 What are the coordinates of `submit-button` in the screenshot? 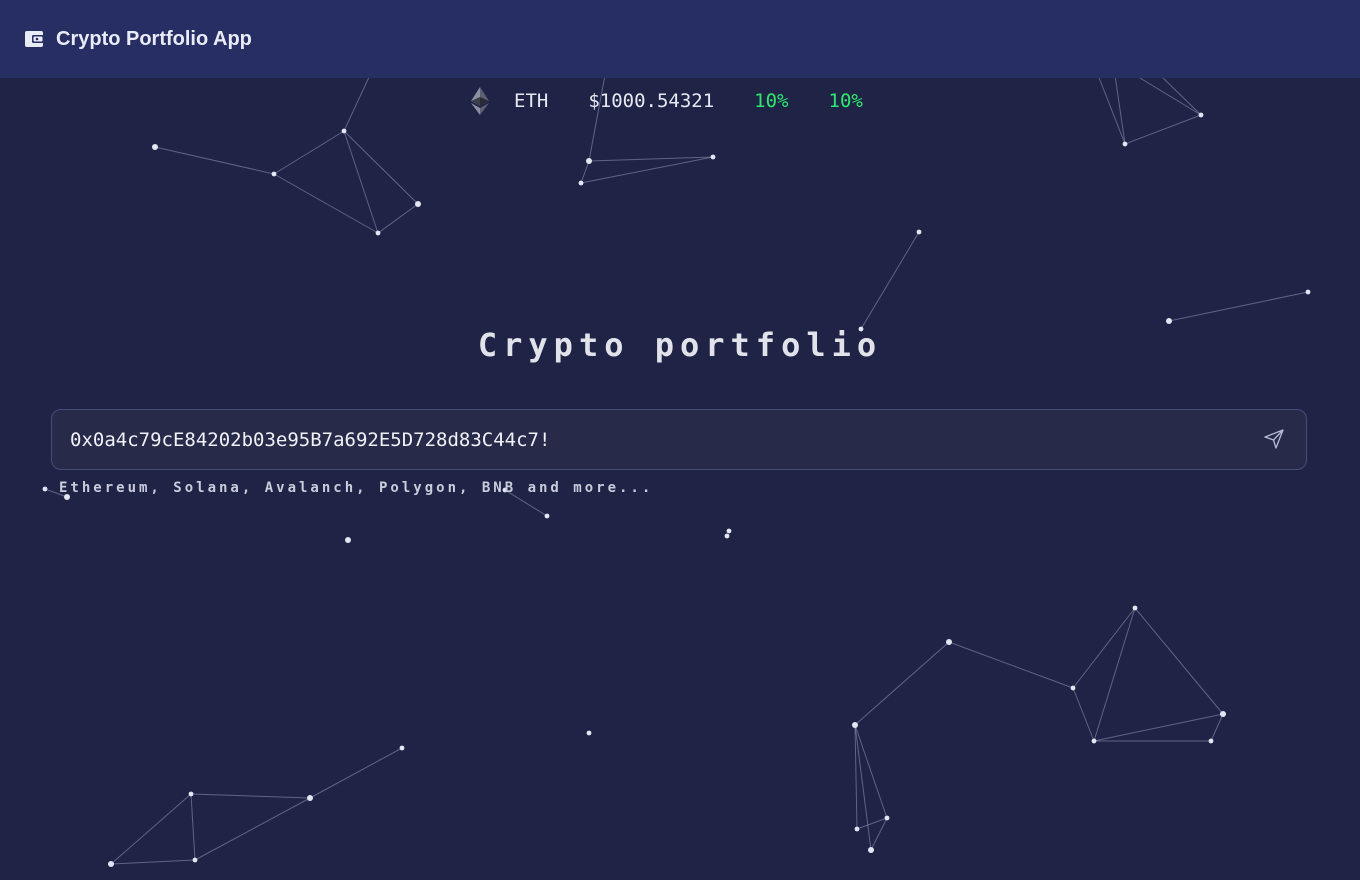 It's located at (1274, 439).